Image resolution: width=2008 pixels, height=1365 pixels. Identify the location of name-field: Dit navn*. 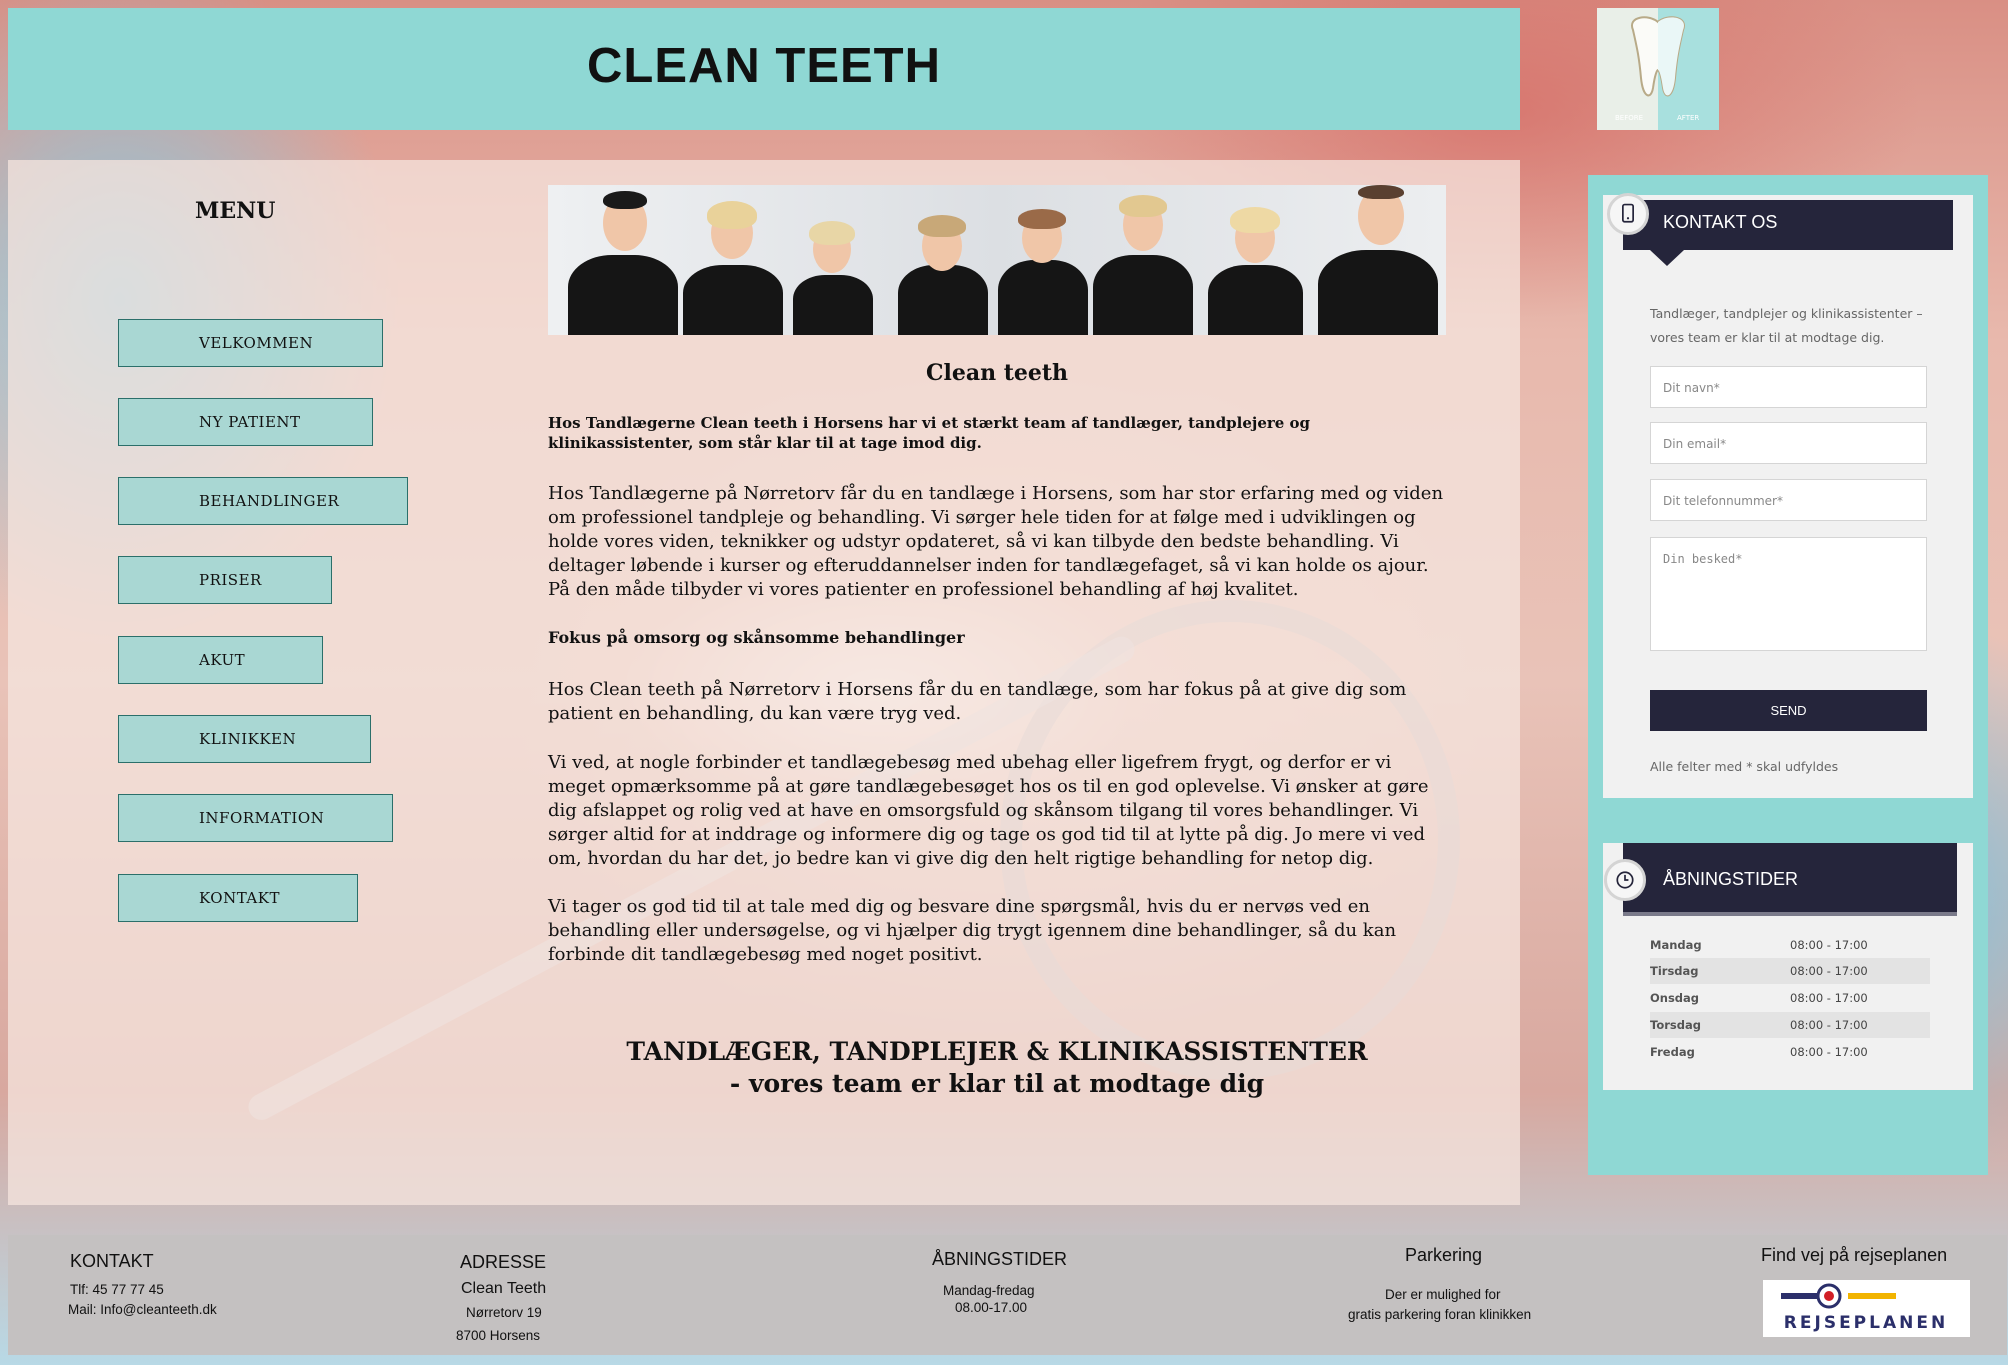
(1788, 387).